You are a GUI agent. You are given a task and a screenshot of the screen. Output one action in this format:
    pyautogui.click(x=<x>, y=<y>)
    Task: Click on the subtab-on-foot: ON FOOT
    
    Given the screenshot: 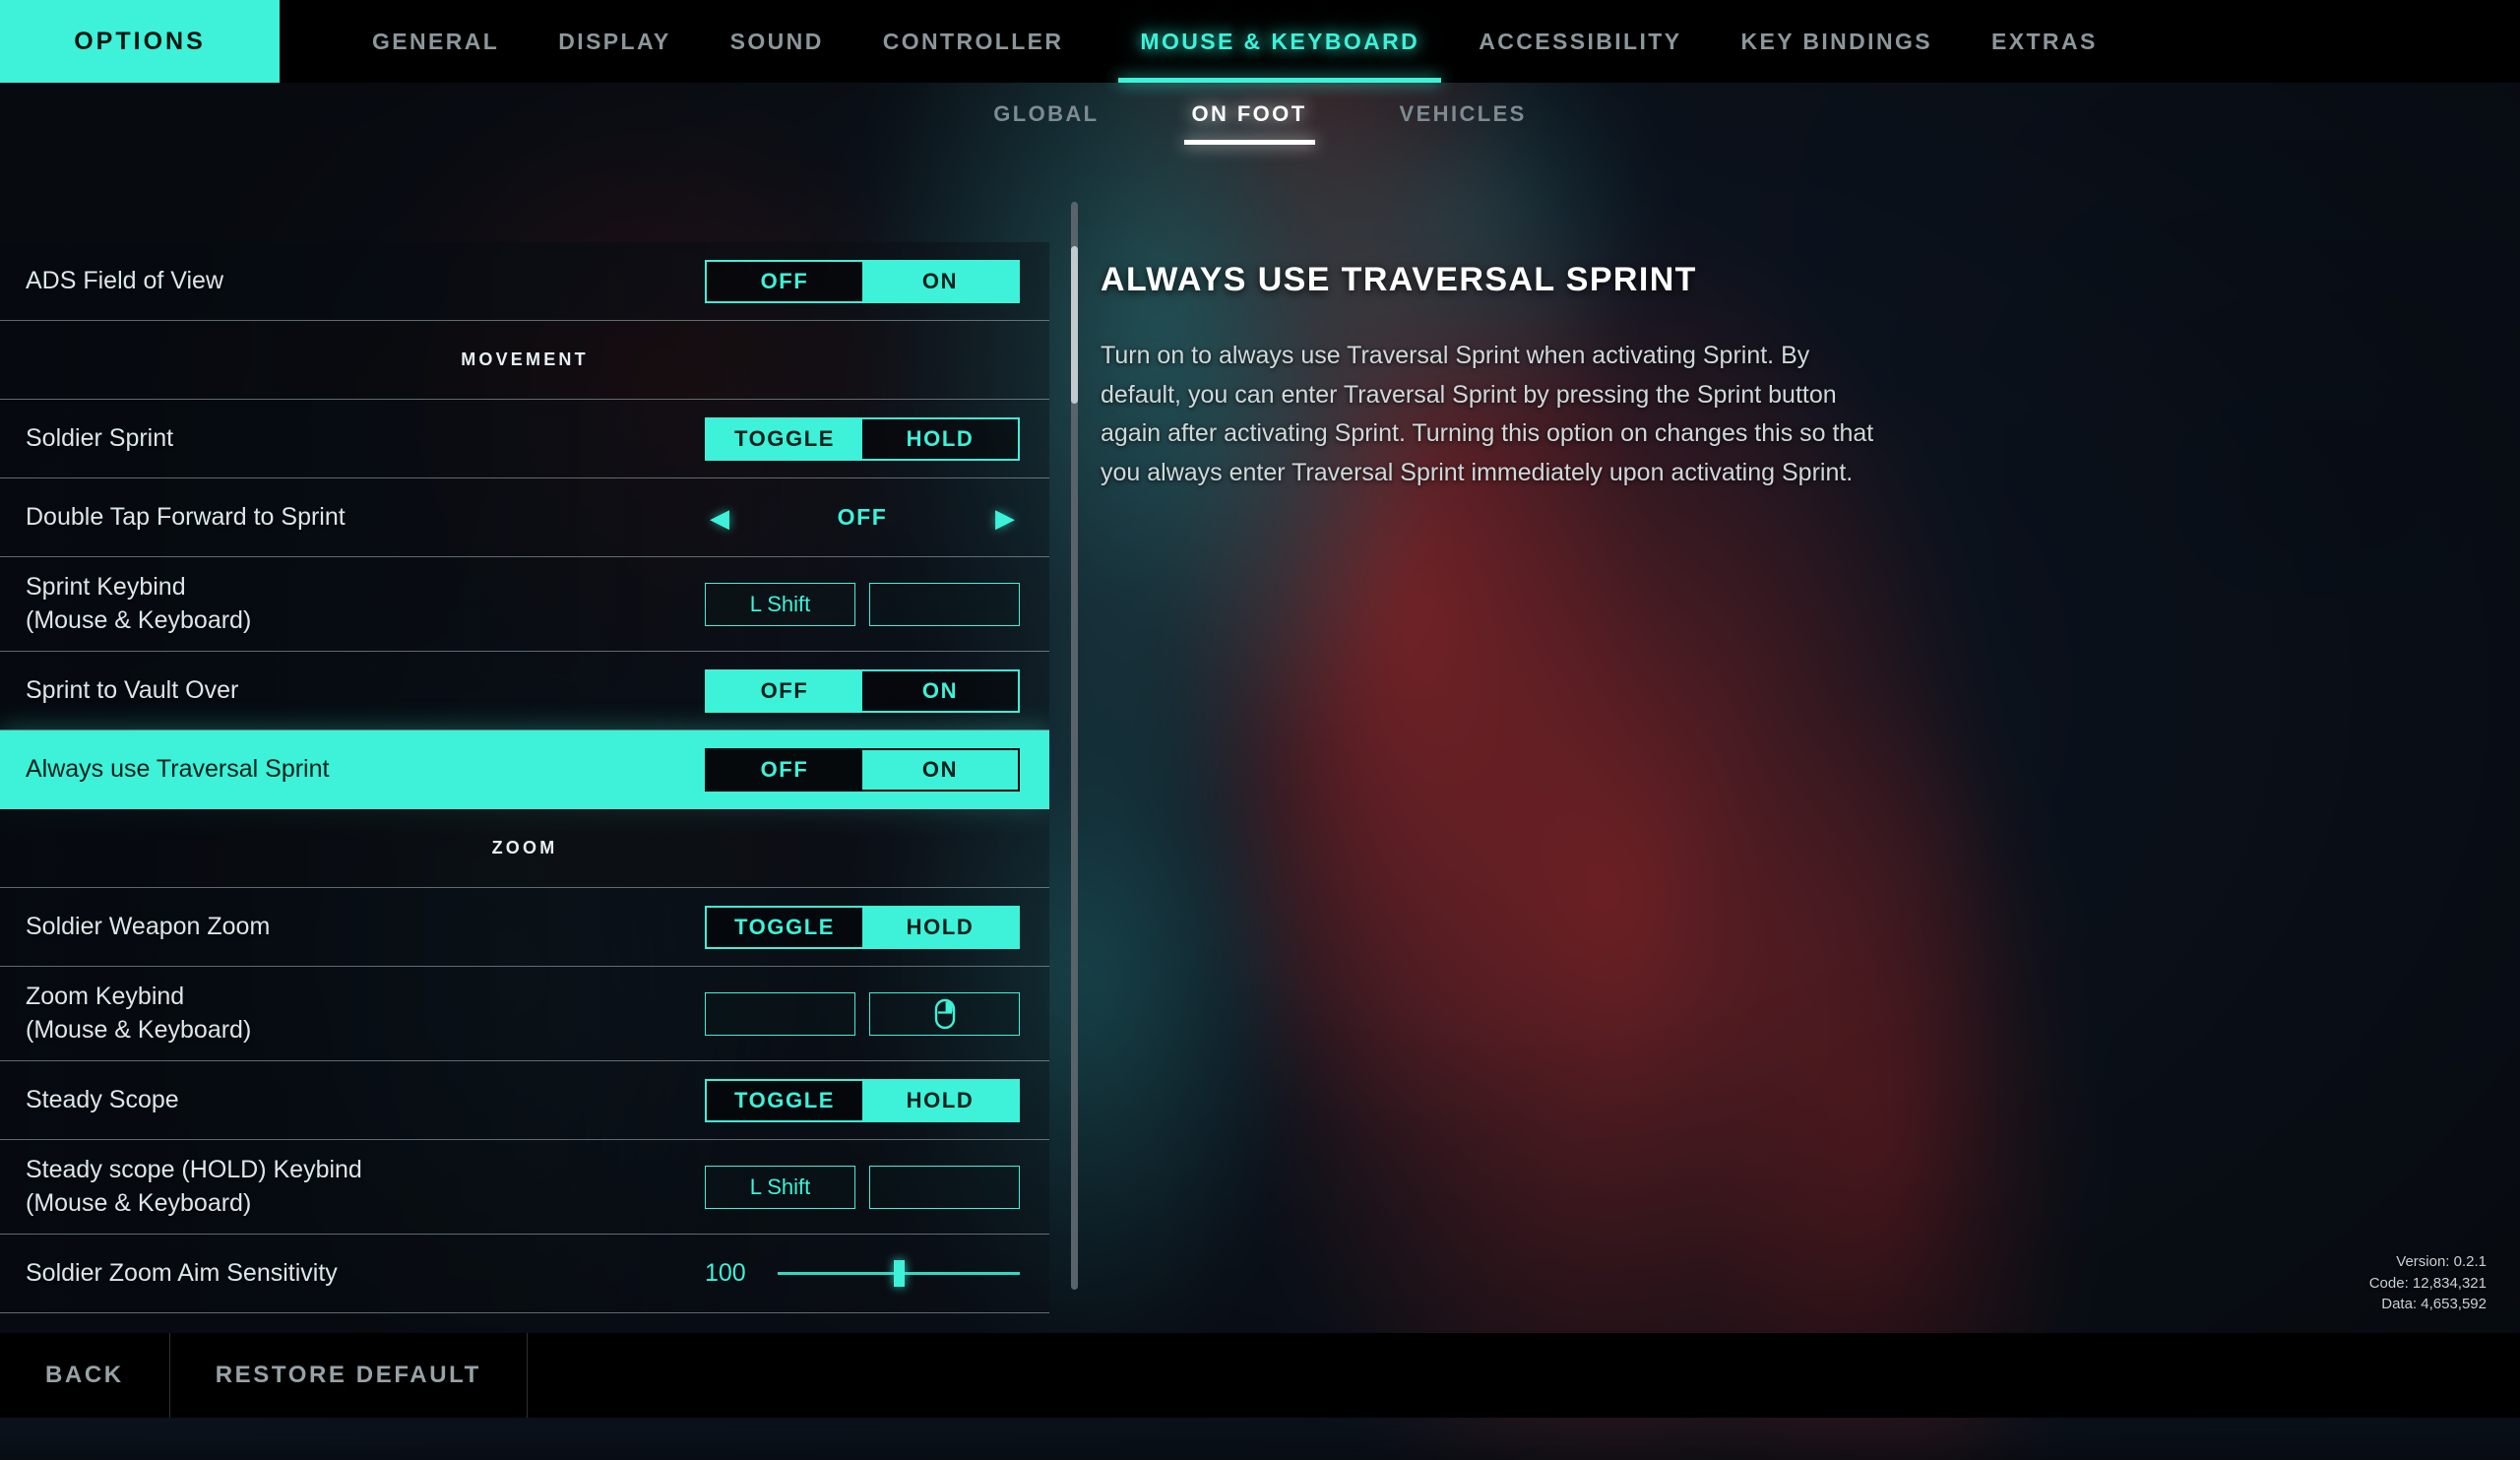 What is the action you would take?
    pyautogui.click(x=1249, y=119)
    